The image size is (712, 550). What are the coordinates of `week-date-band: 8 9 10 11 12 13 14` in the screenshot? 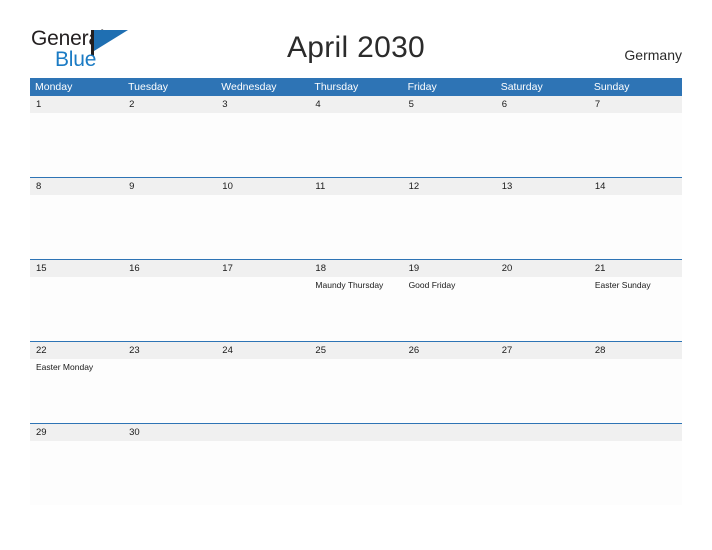 It's located at (356, 186).